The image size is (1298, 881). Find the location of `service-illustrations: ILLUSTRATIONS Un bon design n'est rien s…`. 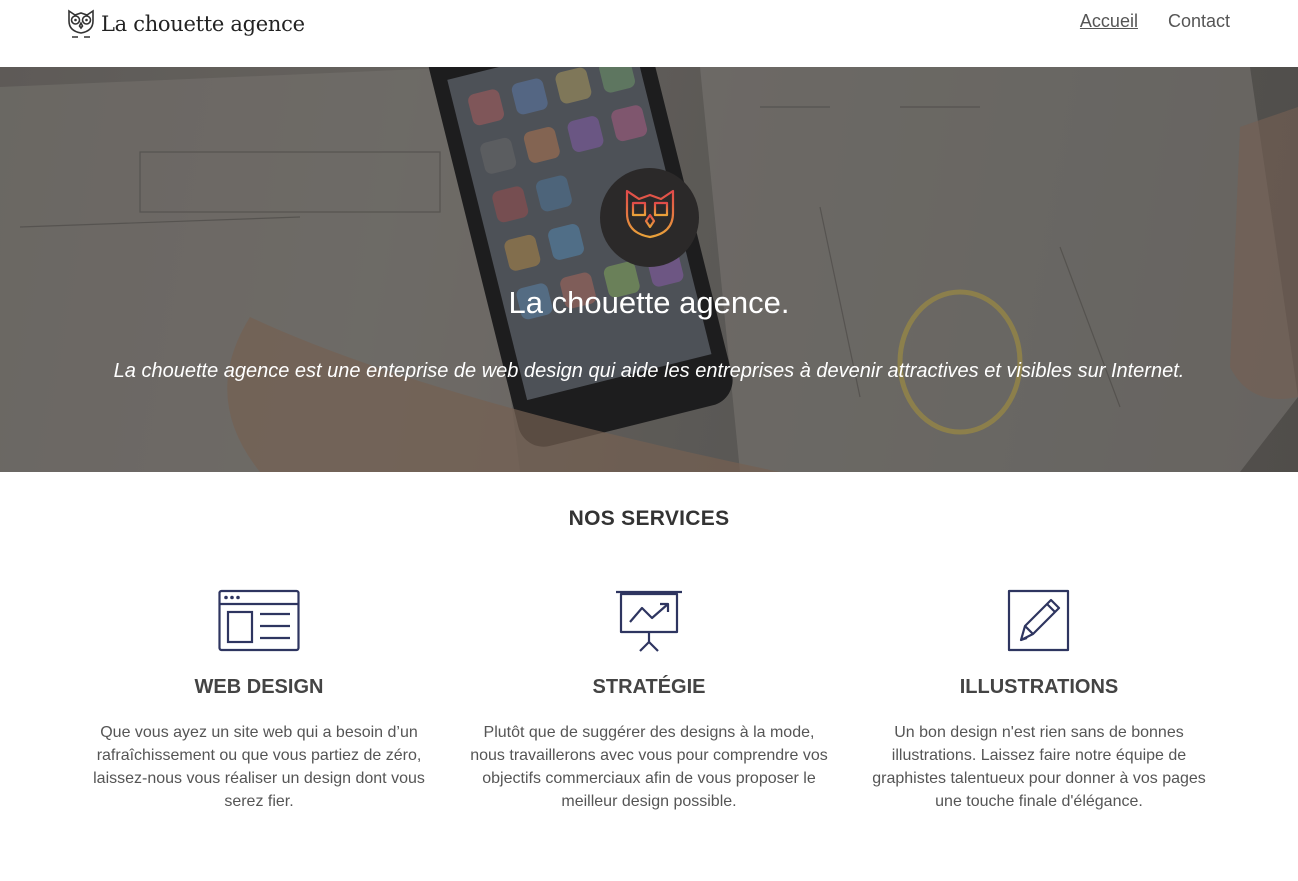

service-illustrations: ILLUSTRATIONS Un bon design n'est rien s… is located at coordinates (1039, 700).